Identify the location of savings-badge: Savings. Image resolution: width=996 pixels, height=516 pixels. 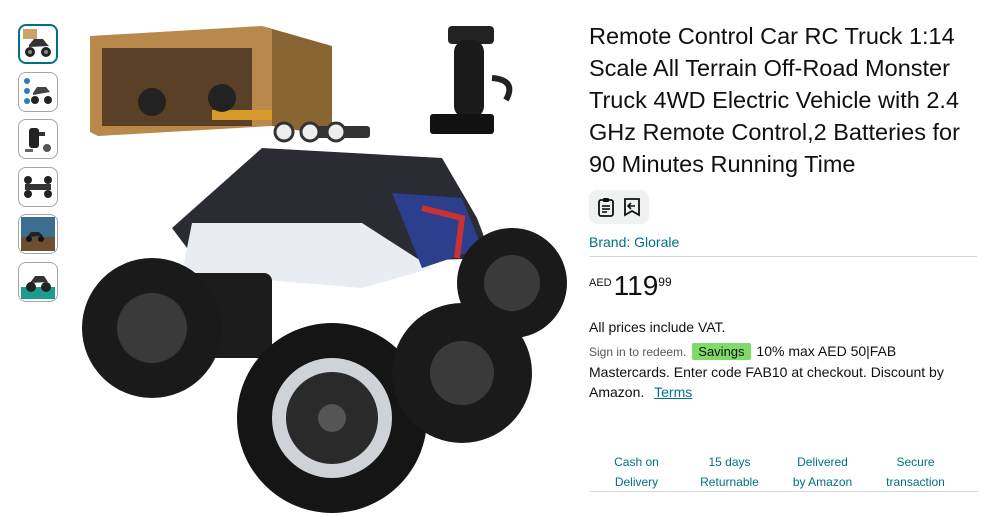
(721, 351).